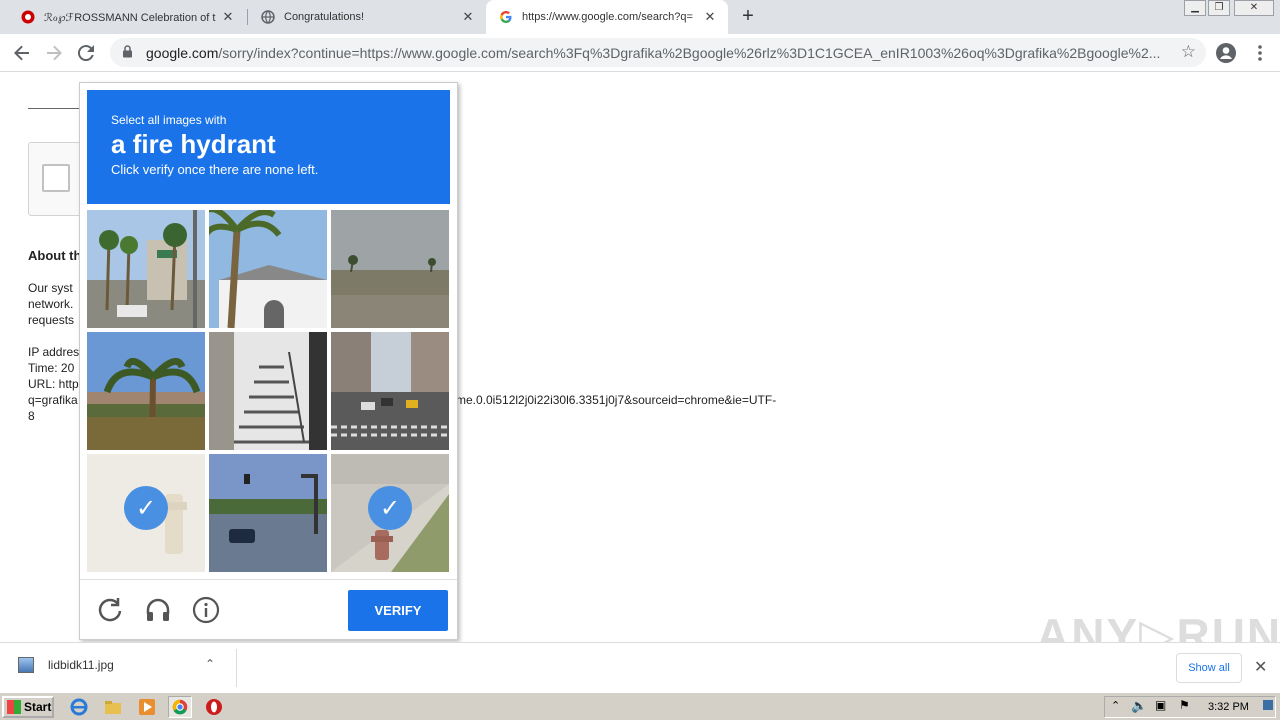 This screenshot has width=1280, height=720. Describe the element at coordinates (210, 664) in the screenshot. I see `chevron-up-icon: ⌃` at that location.